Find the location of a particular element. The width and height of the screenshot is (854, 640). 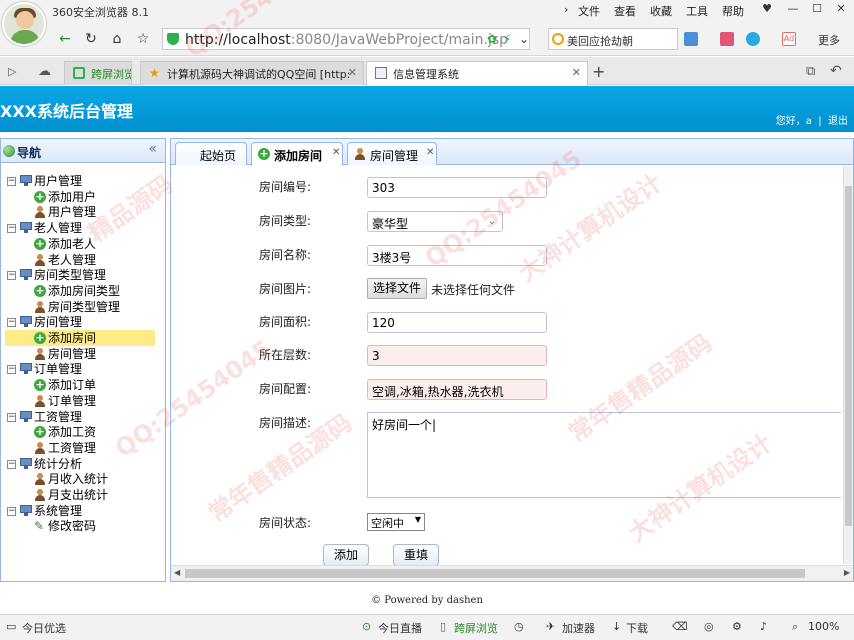

browser-tab-qq-space: ★ 计算机源码大神调试的QQ空间 [http: ✕ is located at coordinates (252, 73).